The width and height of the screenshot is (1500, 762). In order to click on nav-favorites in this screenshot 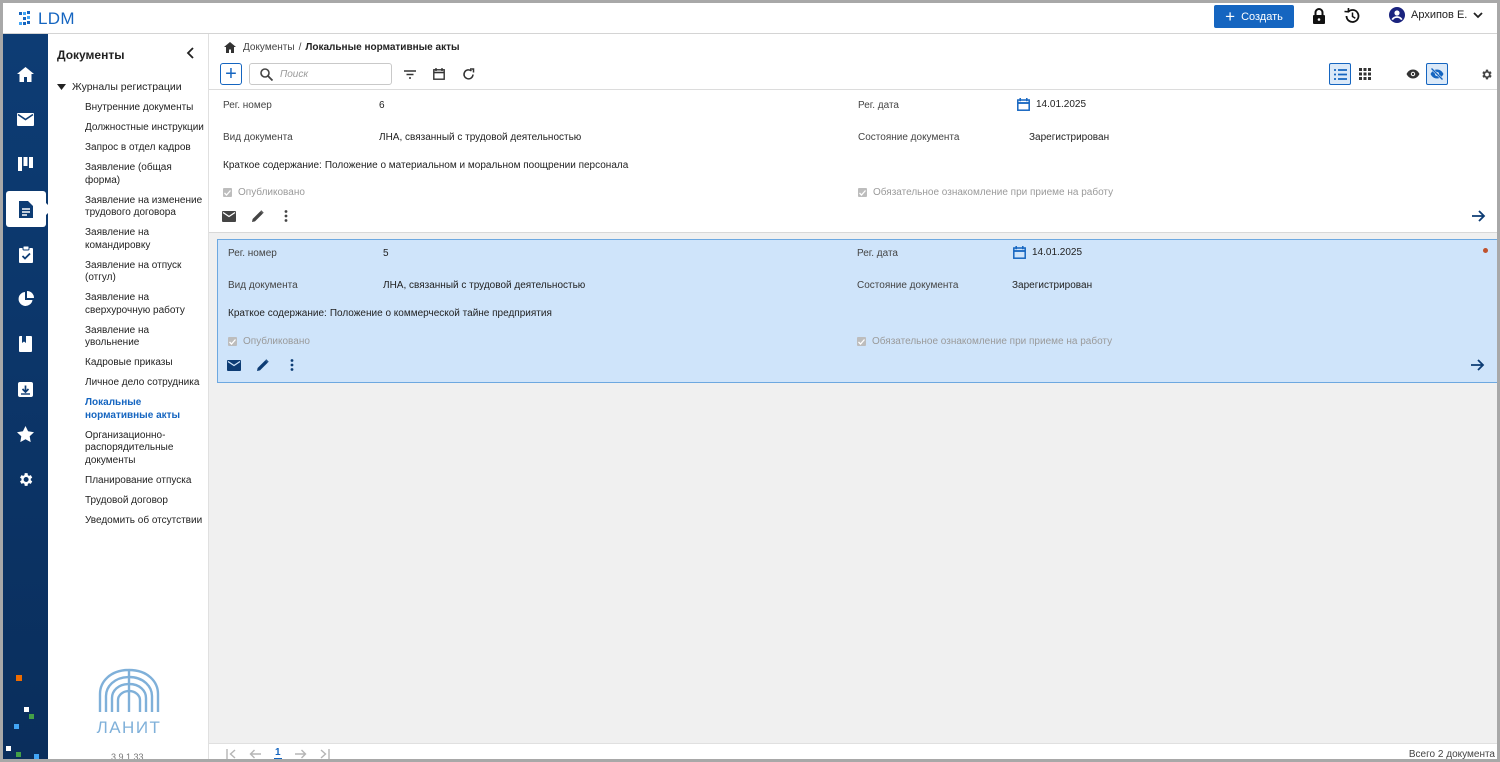, I will do `click(25, 434)`.